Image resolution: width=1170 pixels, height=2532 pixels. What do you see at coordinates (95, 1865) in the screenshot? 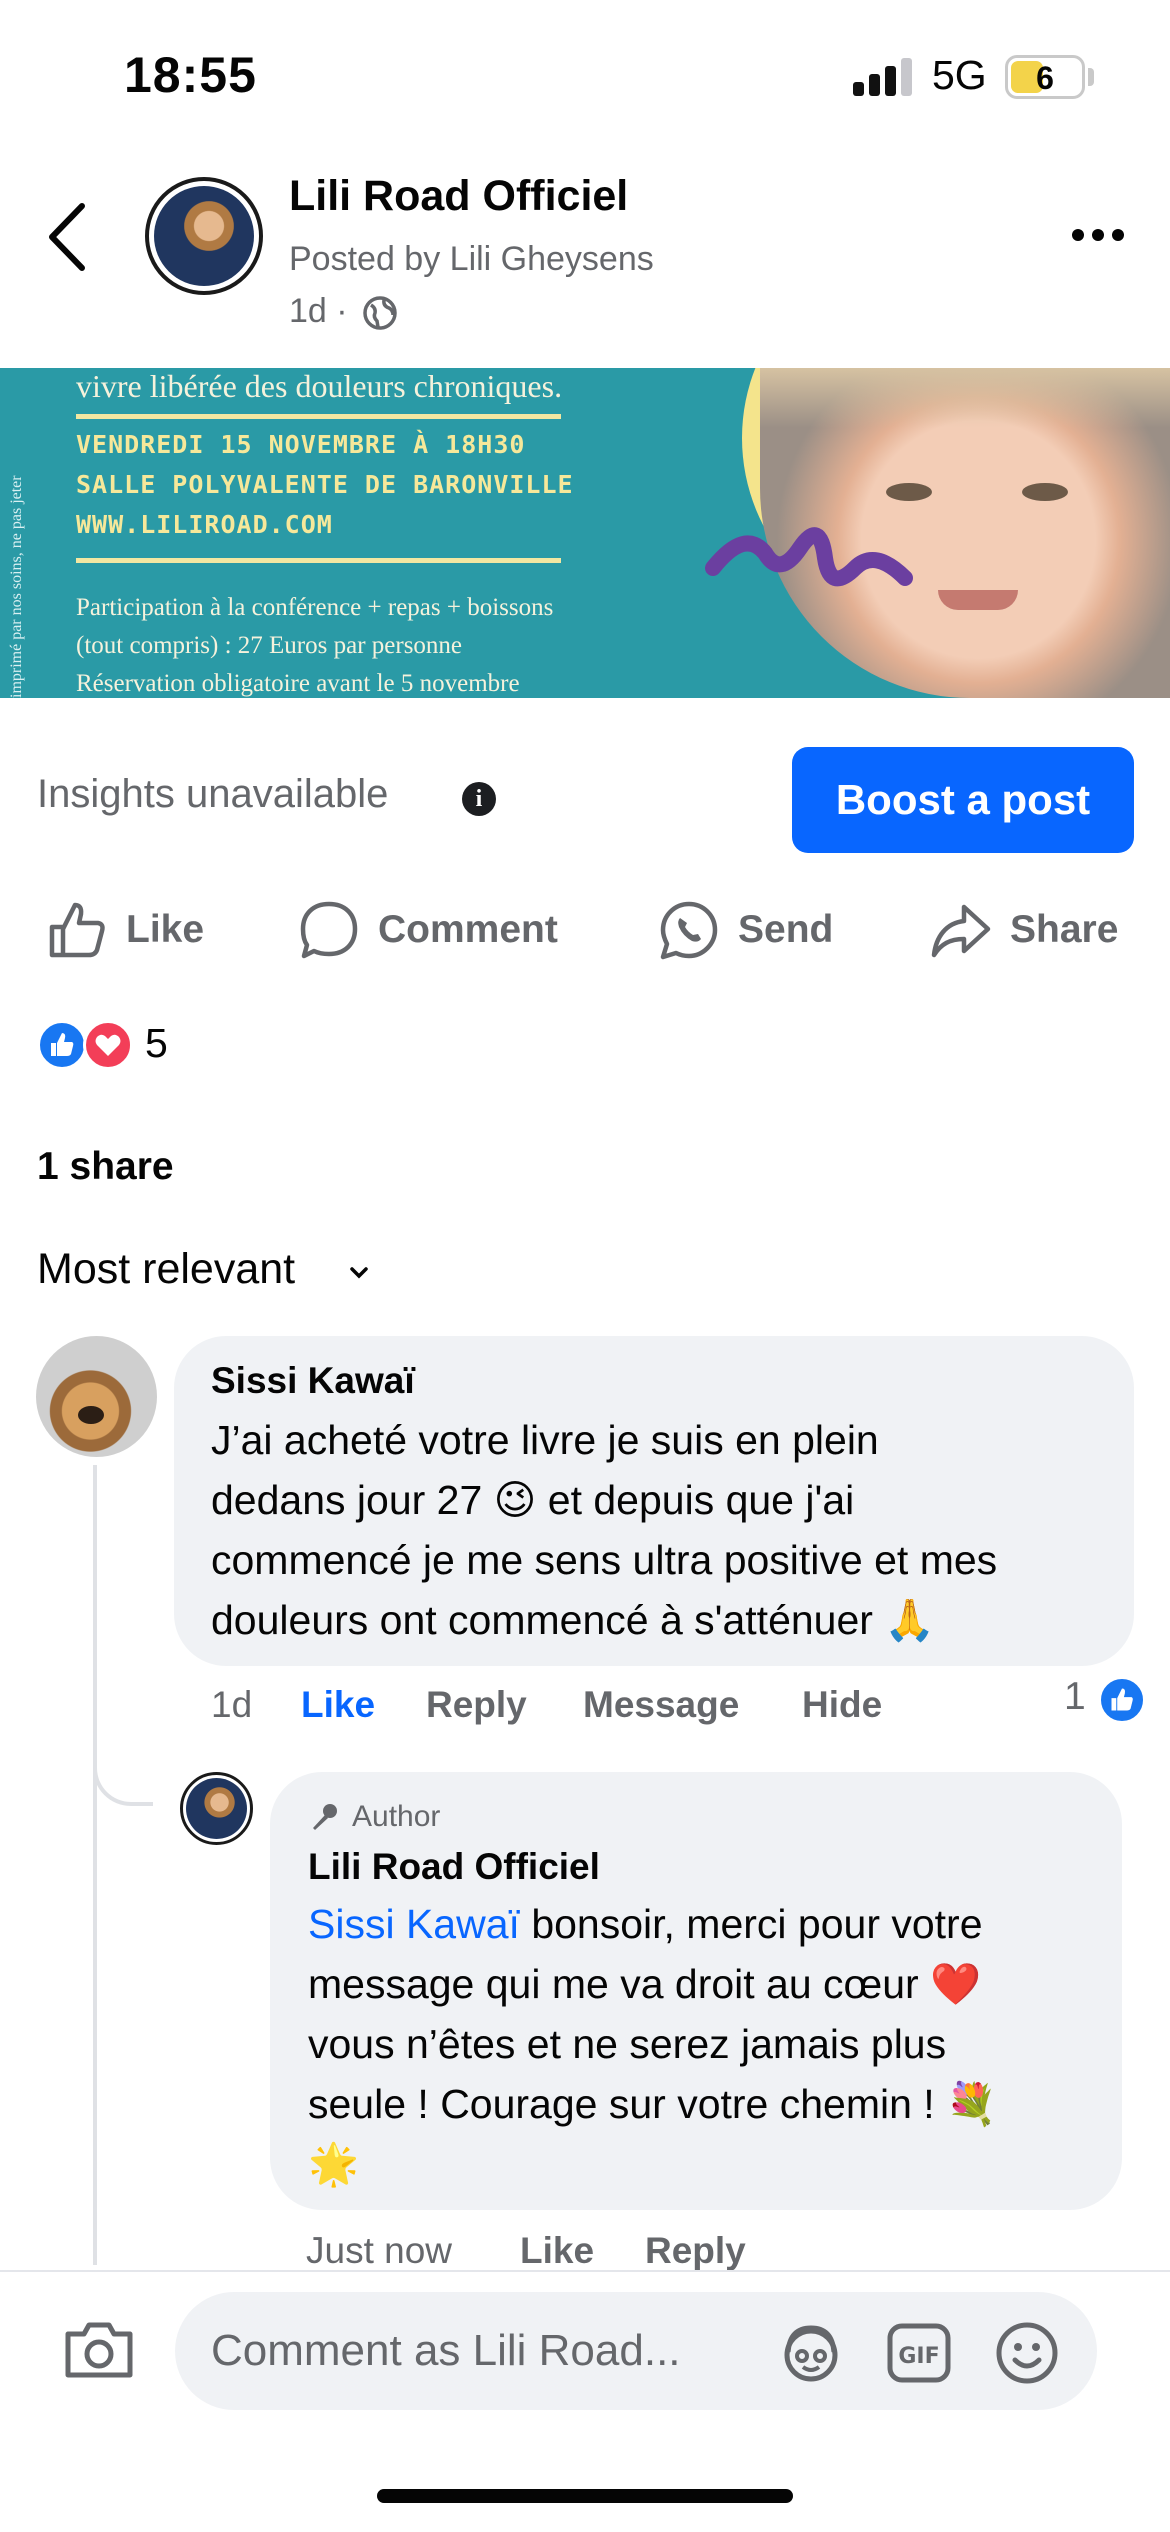
I see `thread-line` at bounding box center [95, 1865].